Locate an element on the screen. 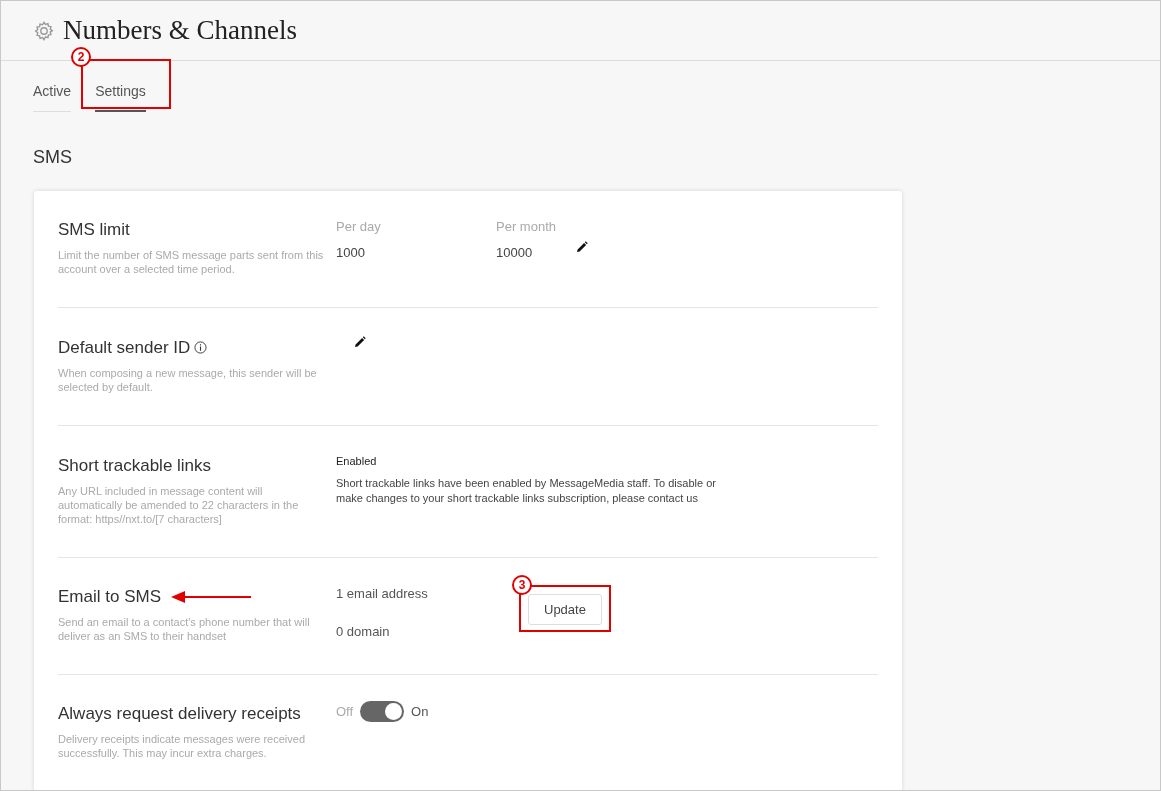  setting-description: Any URL included in message content will automatically be amended to 22 characters in the format: https//nxt.to/[7 characters] is located at coordinates (179, 504).